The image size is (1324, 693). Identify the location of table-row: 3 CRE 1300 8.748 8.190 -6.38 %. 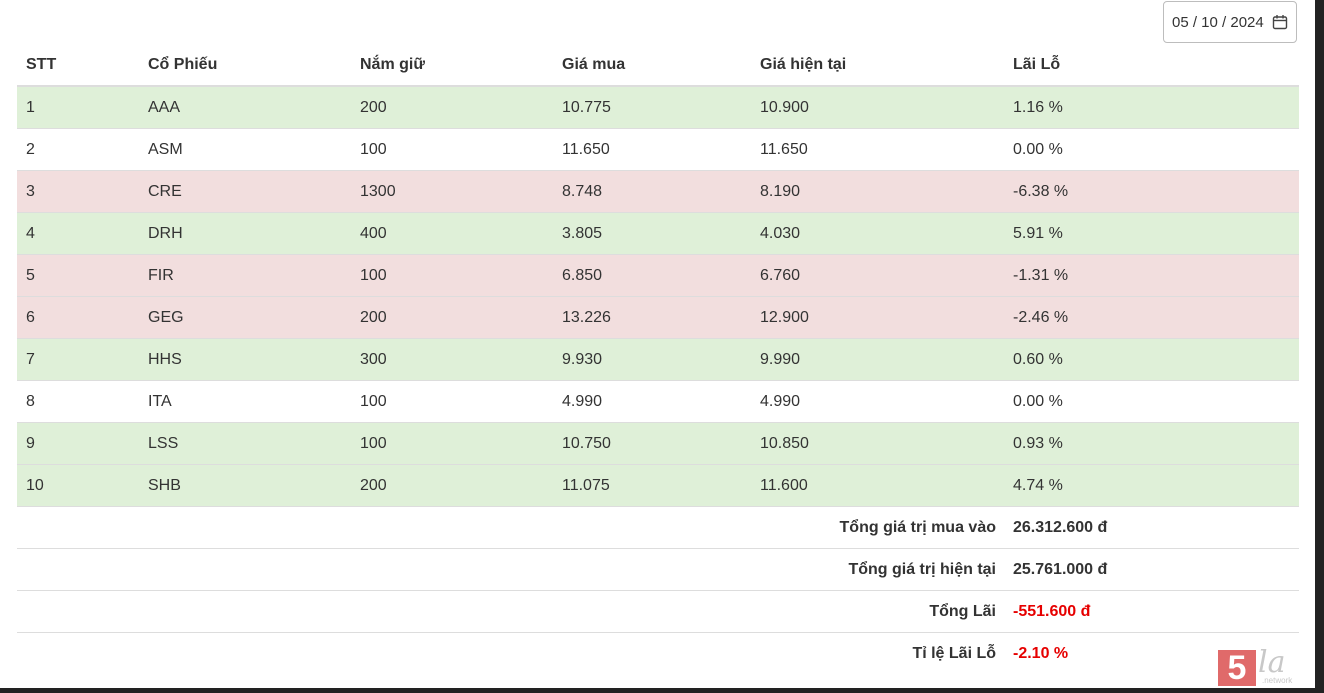
(658, 191).